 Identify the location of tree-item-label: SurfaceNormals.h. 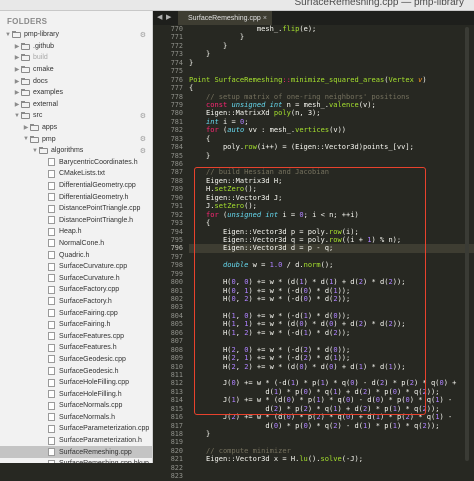
(87, 417).